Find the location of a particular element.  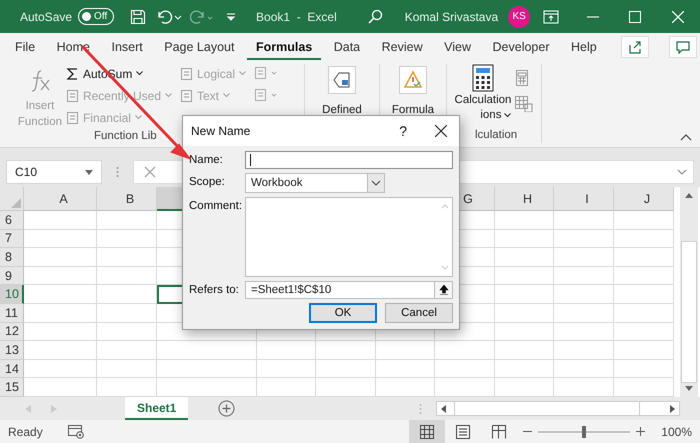

column-header: I is located at coordinates (584, 199).